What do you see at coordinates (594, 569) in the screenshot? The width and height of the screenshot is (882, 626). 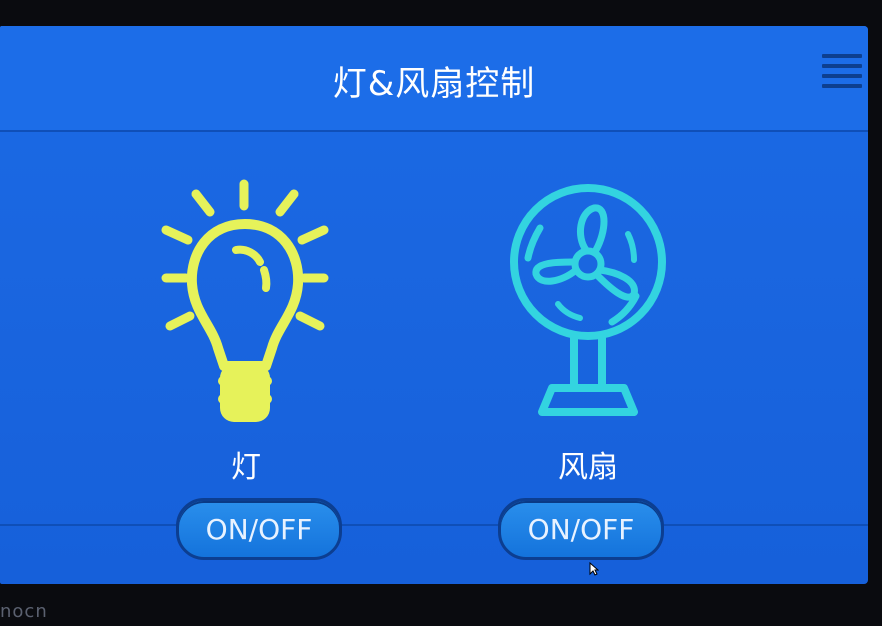 I see `mouse-cursor-icon` at bounding box center [594, 569].